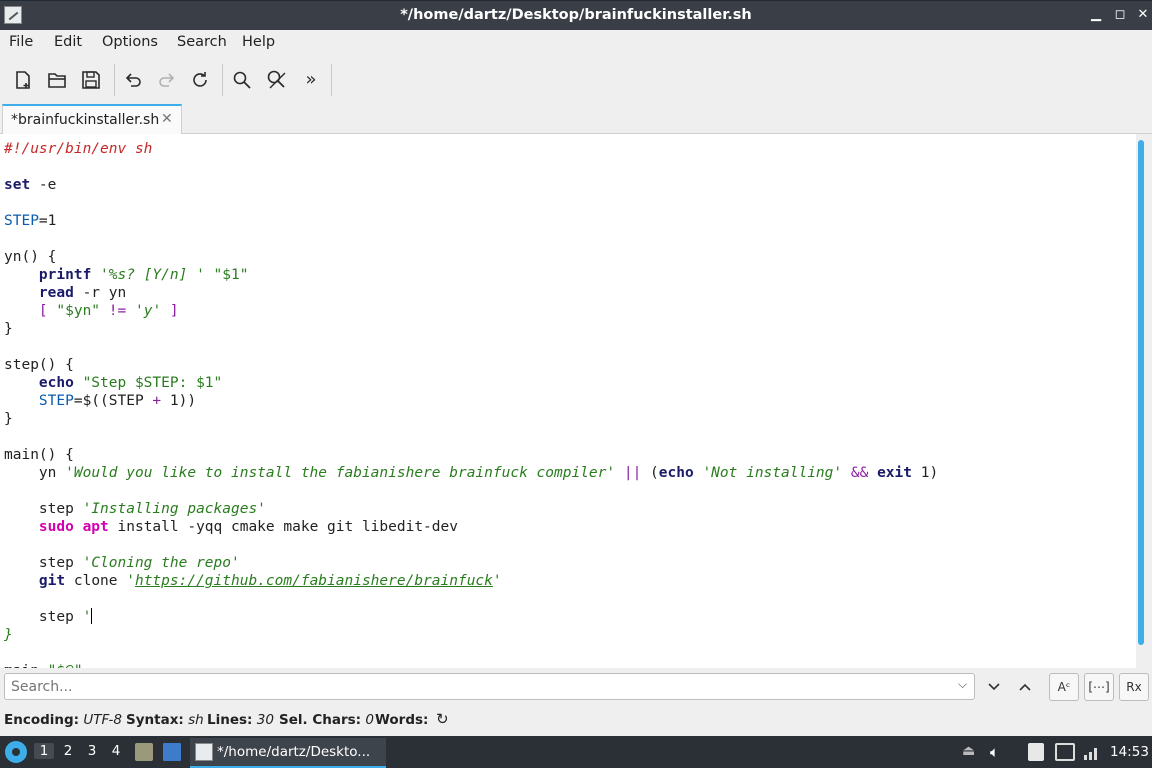  What do you see at coordinates (576, 43) in the screenshot?
I see `menubar: File Edit Options Search Help` at bounding box center [576, 43].